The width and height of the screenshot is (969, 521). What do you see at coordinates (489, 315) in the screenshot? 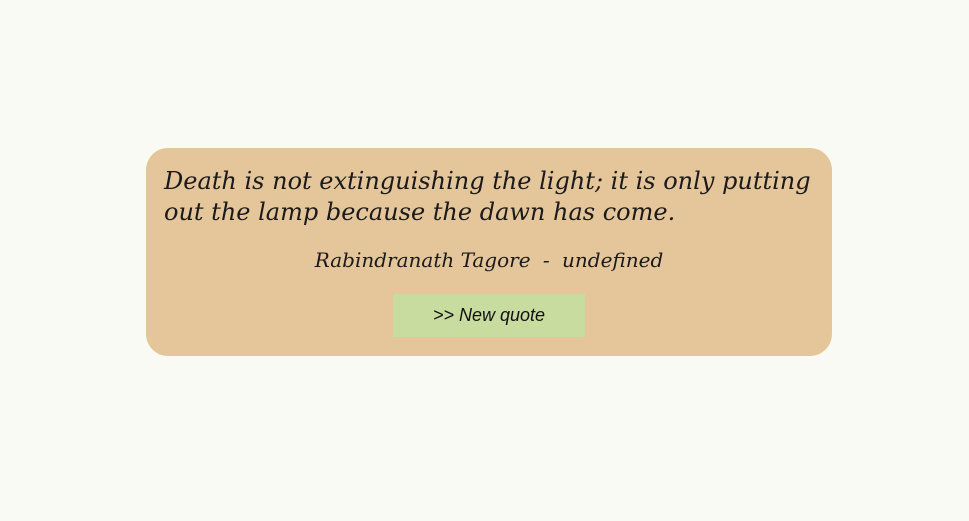
I see `new-quote-button: >> New quote` at bounding box center [489, 315].